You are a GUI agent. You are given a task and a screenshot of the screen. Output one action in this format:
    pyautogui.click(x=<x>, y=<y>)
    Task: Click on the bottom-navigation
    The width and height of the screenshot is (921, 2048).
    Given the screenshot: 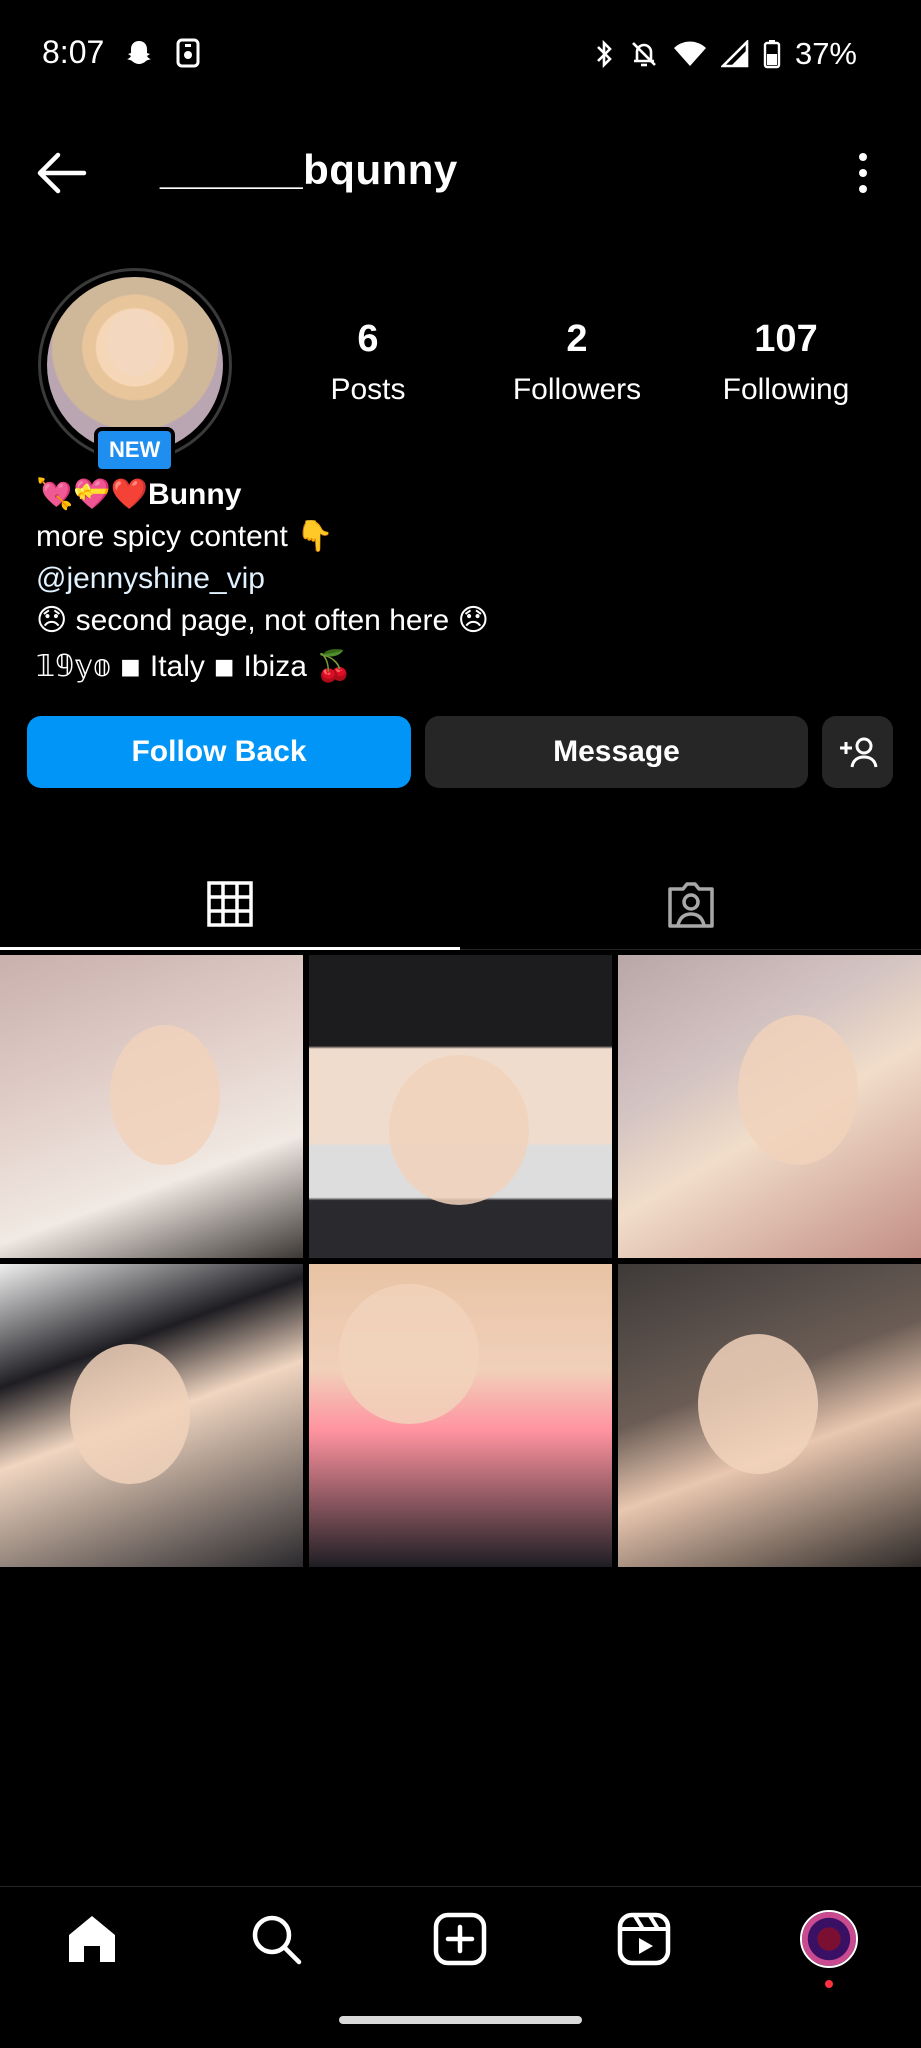 What is the action you would take?
    pyautogui.click(x=460, y=1939)
    